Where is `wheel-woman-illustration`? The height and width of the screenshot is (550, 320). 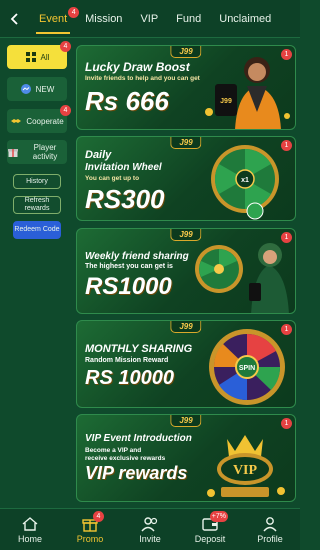
wheel-woman-illustration is located at coordinates (242, 278).